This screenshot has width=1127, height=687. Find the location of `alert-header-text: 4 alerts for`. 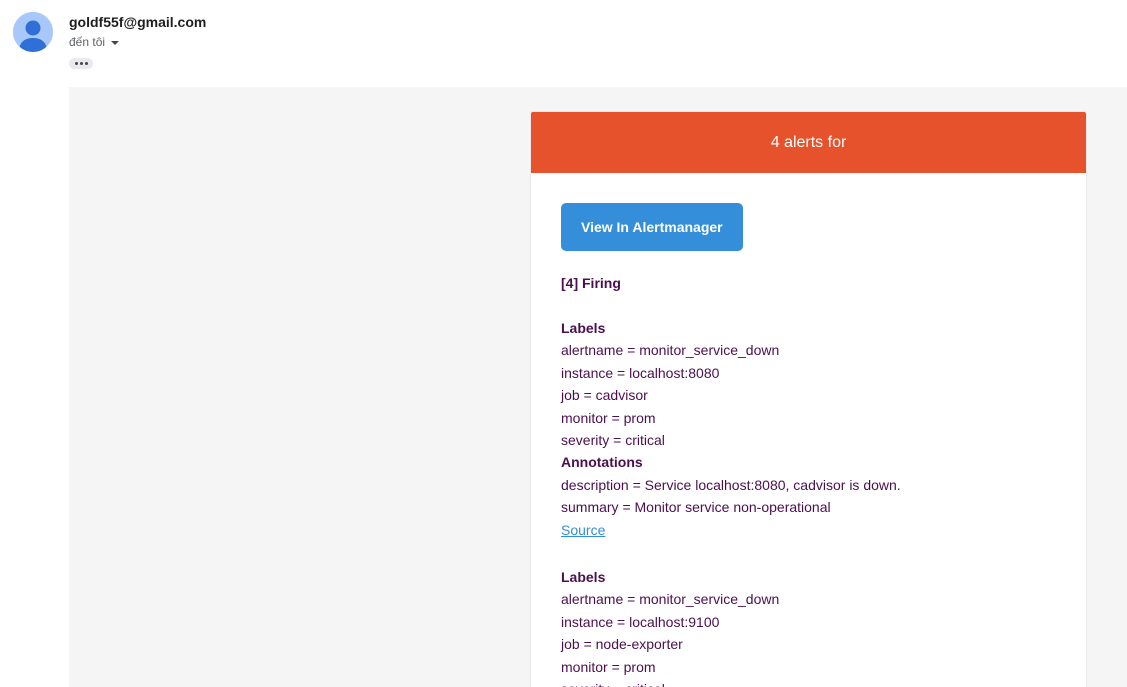

alert-header-text: 4 alerts for is located at coordinates (808, 142).